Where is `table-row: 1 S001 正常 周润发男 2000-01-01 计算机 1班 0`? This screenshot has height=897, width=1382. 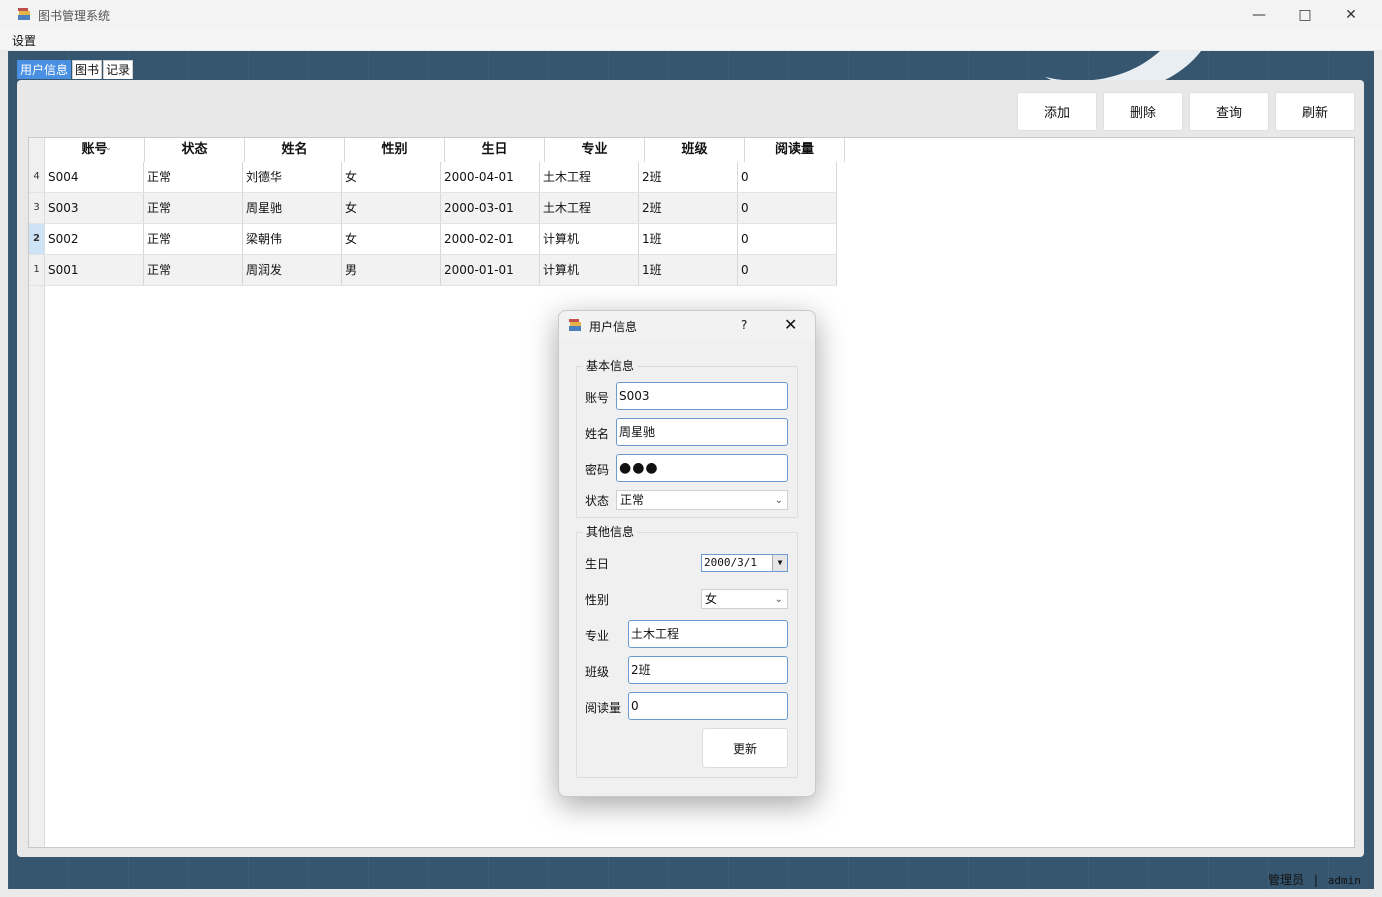 table-row: 1 S001 正常 周润发男 2000-01-01 计算机 1班 0 is located at coordinates (433, 270).